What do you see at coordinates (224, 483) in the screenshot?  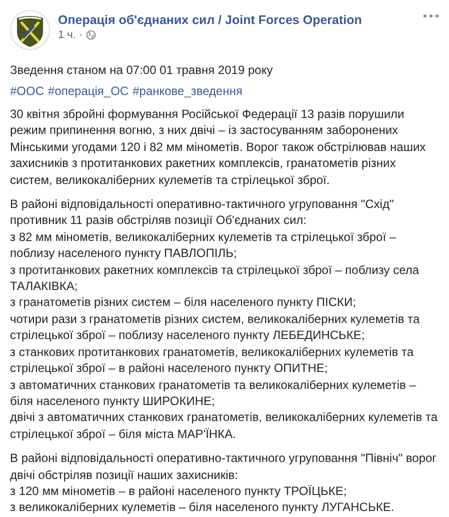 I see `post-paragraph: В районі відповідальності оперативно-тактичного угруповання "Північ" ворог двічі обстріляв позиції наших захисників: з 120 мм мінометів – в районі населеного пункту ТРОЇЦЬКЕ; з великокаліберних кулеметів – біля населеного пункту ЛУГАНСЬКЕ.` at bounding box center [224, 483].